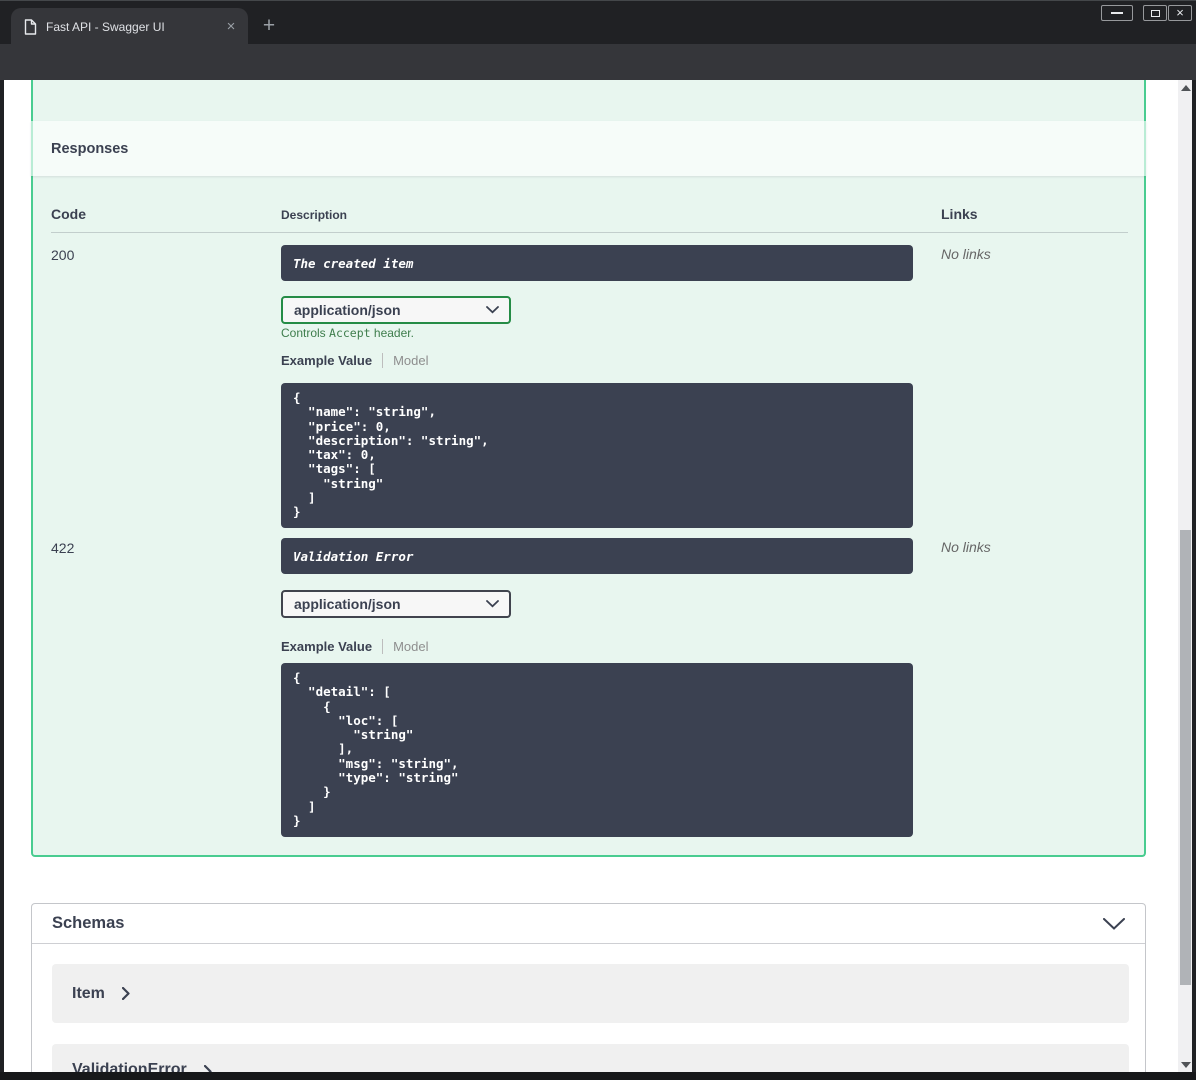 This screenshot has width=1196, height=1080. What do you see at coordinates (597, 556) in the screenshot?
I see `response-description-422: Validation Error` at bounding box center [597, 556].